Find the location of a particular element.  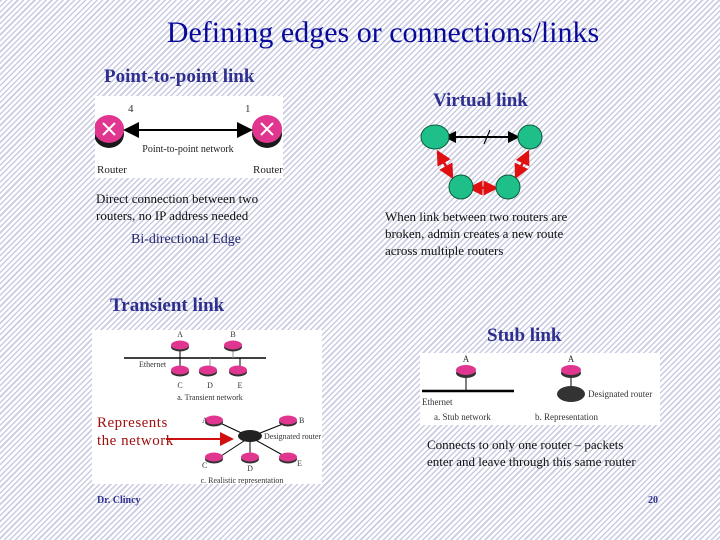

transient-link-heading: Transient link is located at coordinates (167, 305).